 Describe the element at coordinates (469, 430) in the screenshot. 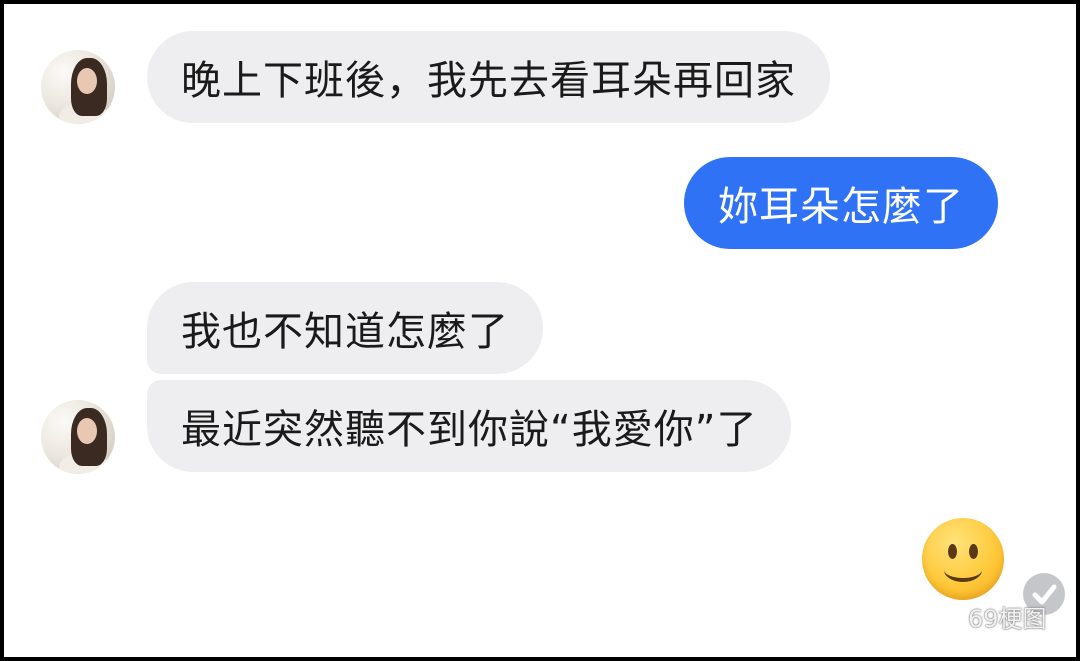

I see `message-text: 最近突然聽不到你說“我愛你”了` at that location.